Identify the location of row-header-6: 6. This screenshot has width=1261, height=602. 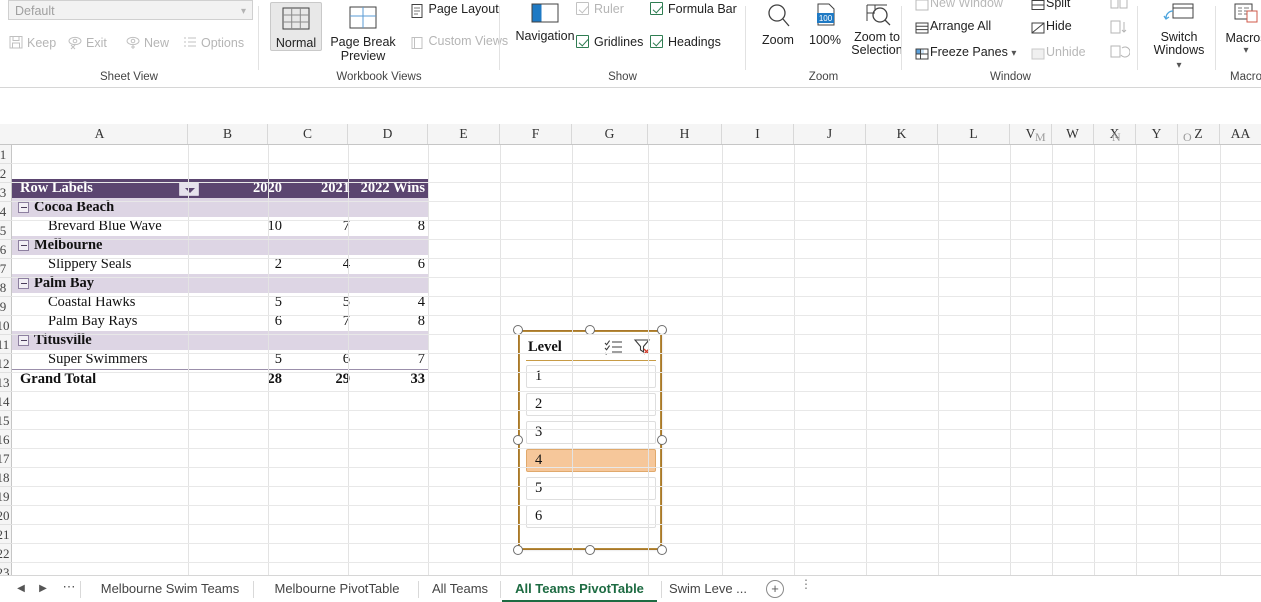
(6, 249).